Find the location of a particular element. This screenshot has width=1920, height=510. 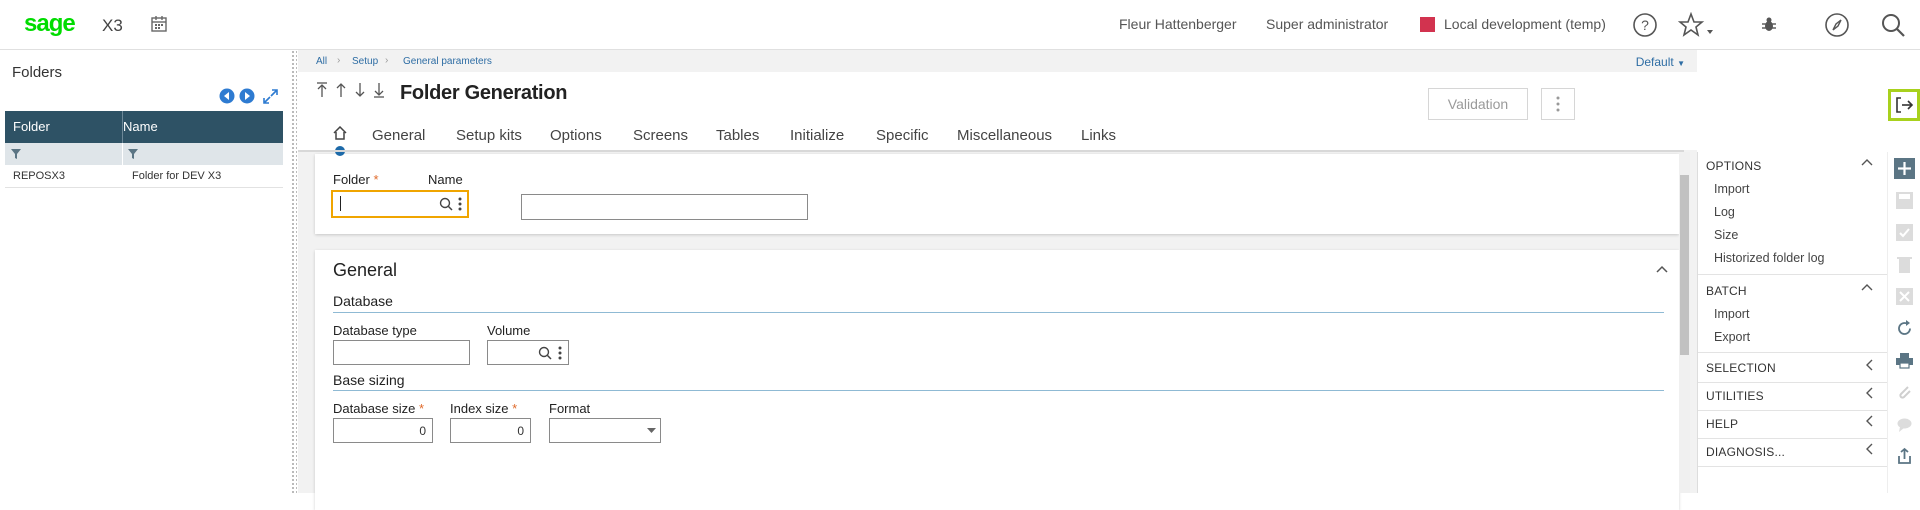

utilities-section-title: UTILITIES is located at coordinates (1735, 396).